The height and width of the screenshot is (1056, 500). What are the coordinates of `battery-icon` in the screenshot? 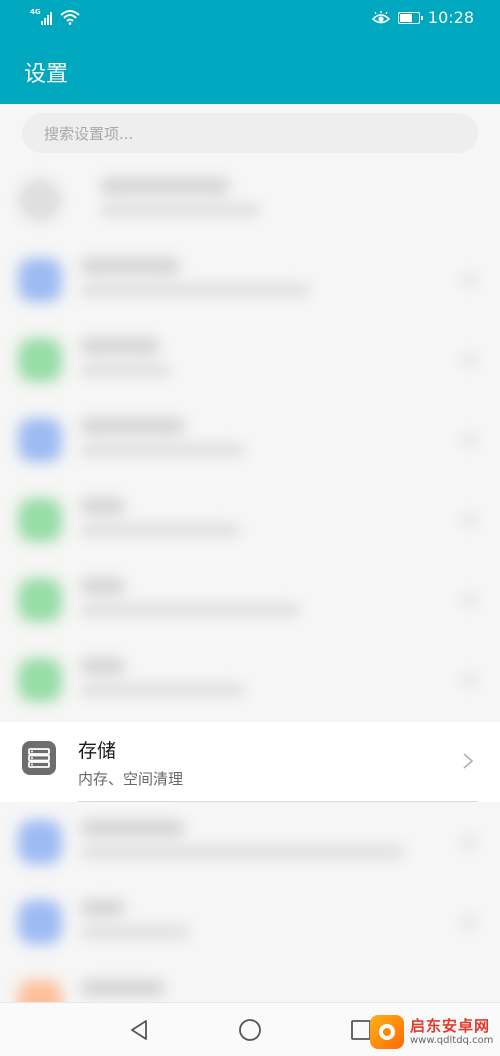 It's located at (410, 17).